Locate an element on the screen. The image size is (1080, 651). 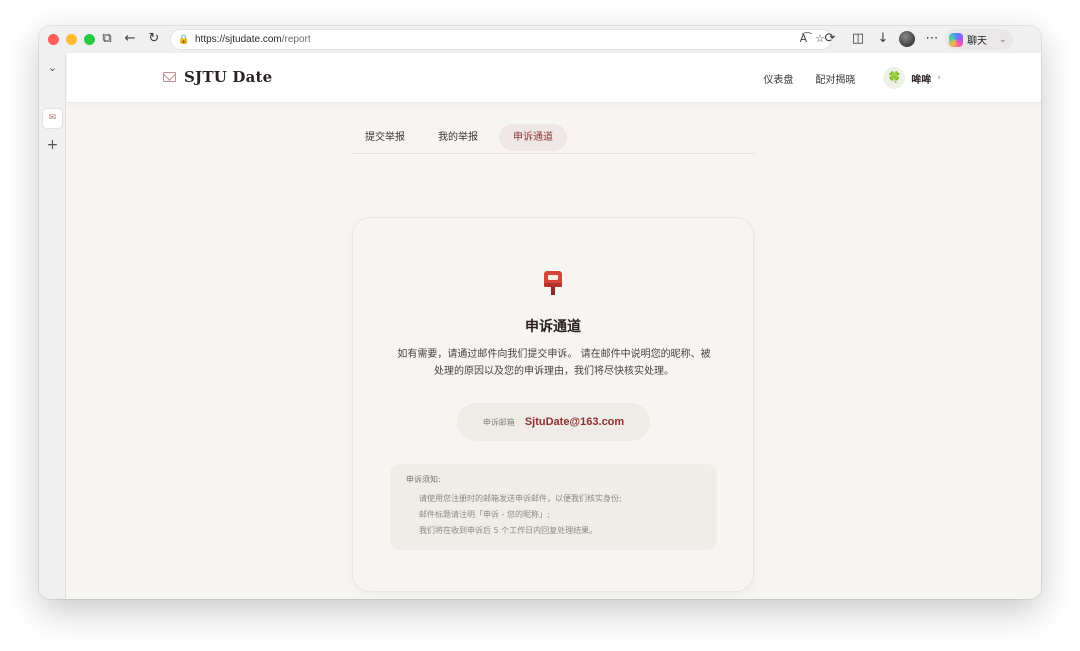
lock-icon: 🔒 is located at coordinates (184, 39).